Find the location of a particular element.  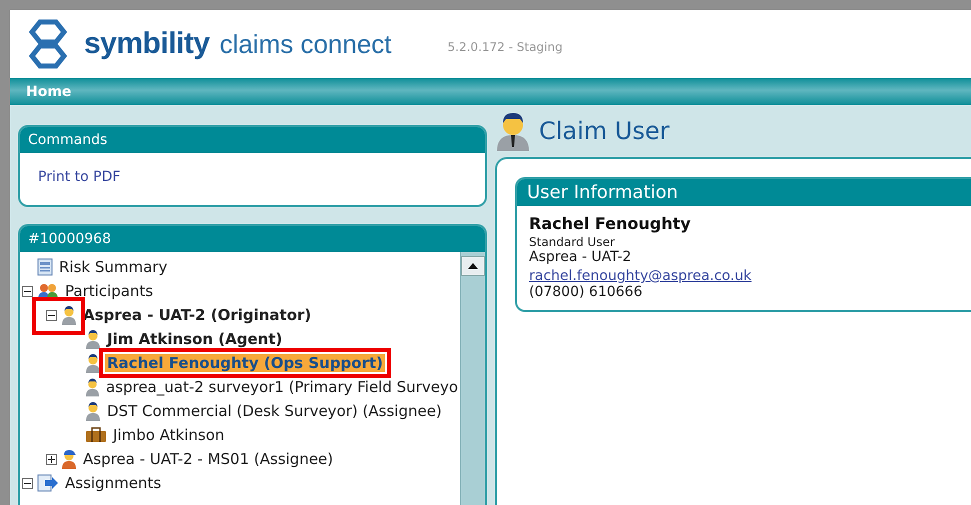

user-name: Rachel Fenoughty is located at coordinates (610, 223).